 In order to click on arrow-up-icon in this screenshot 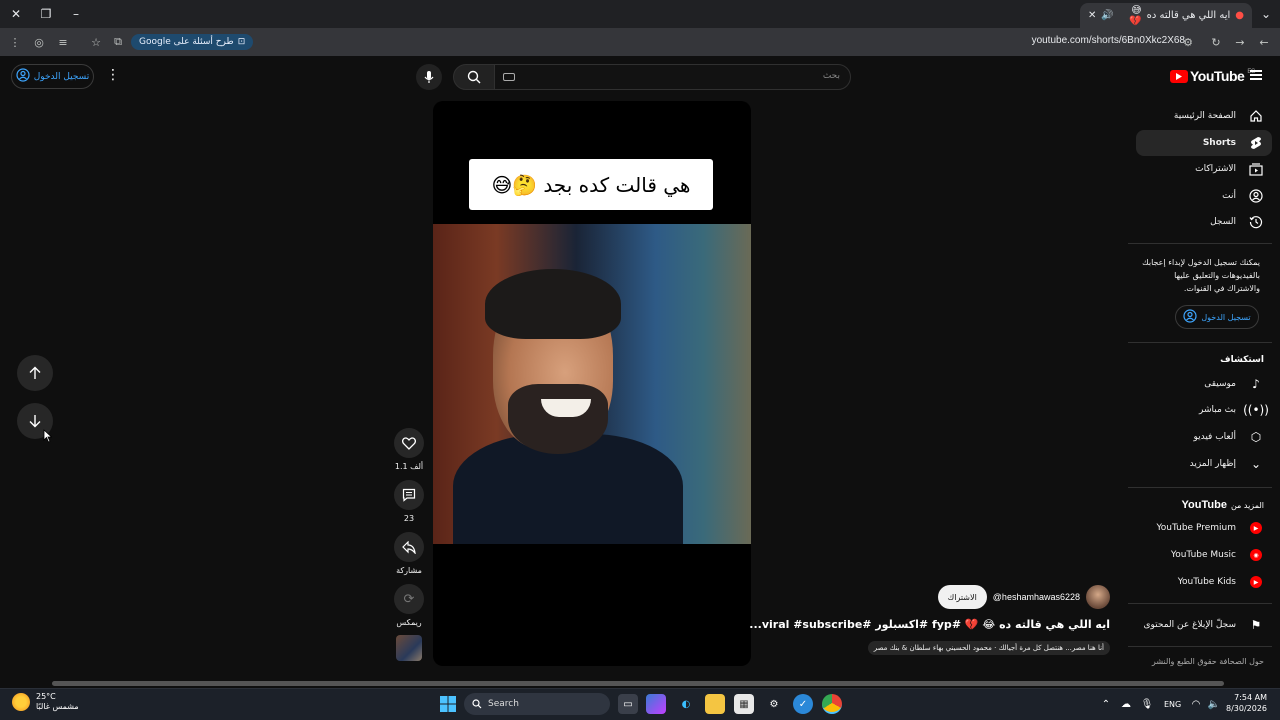, I will do `click(35, 372)`.